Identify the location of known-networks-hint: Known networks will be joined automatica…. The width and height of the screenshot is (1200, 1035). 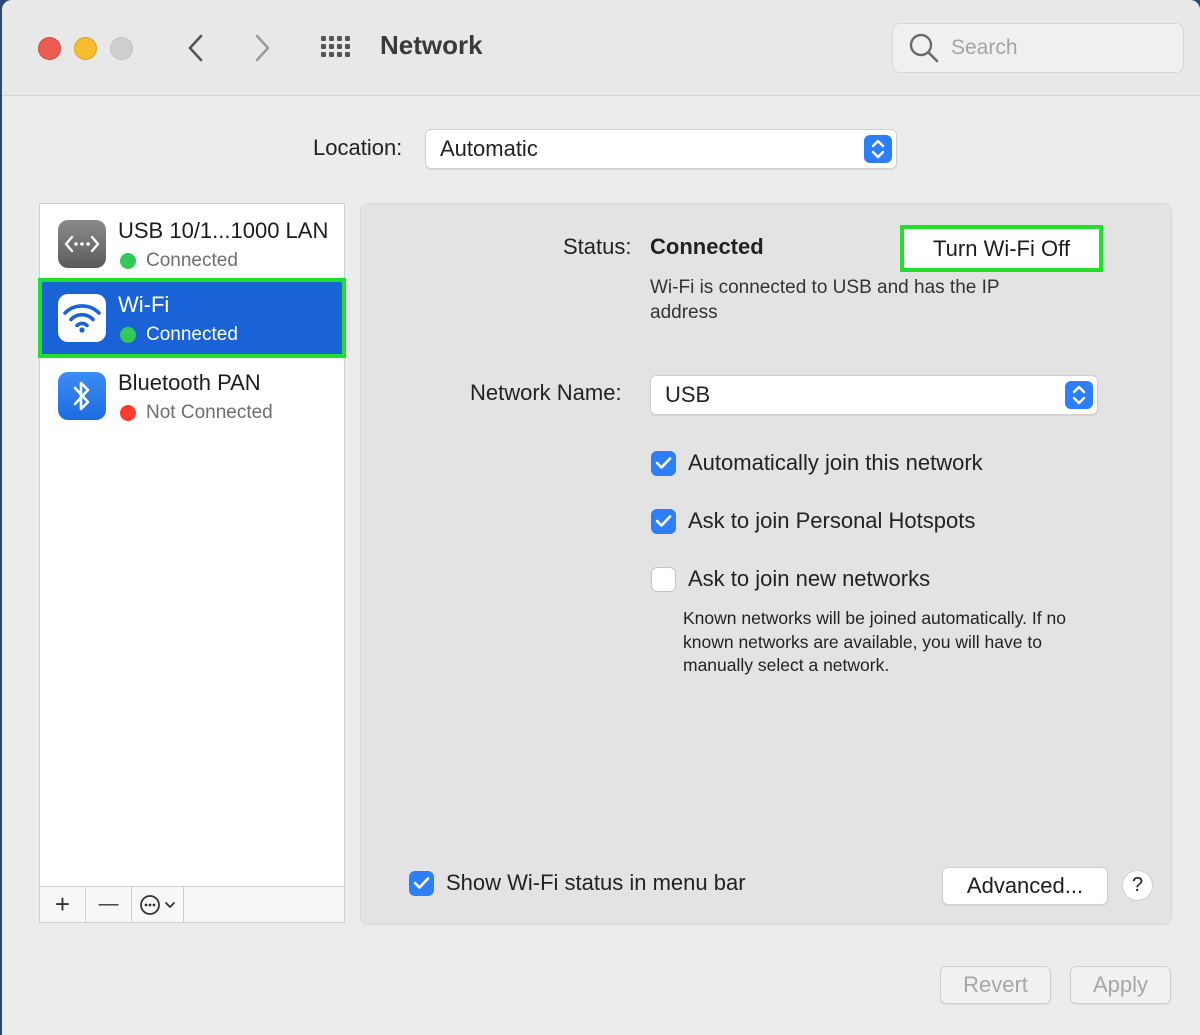
(874, 641).